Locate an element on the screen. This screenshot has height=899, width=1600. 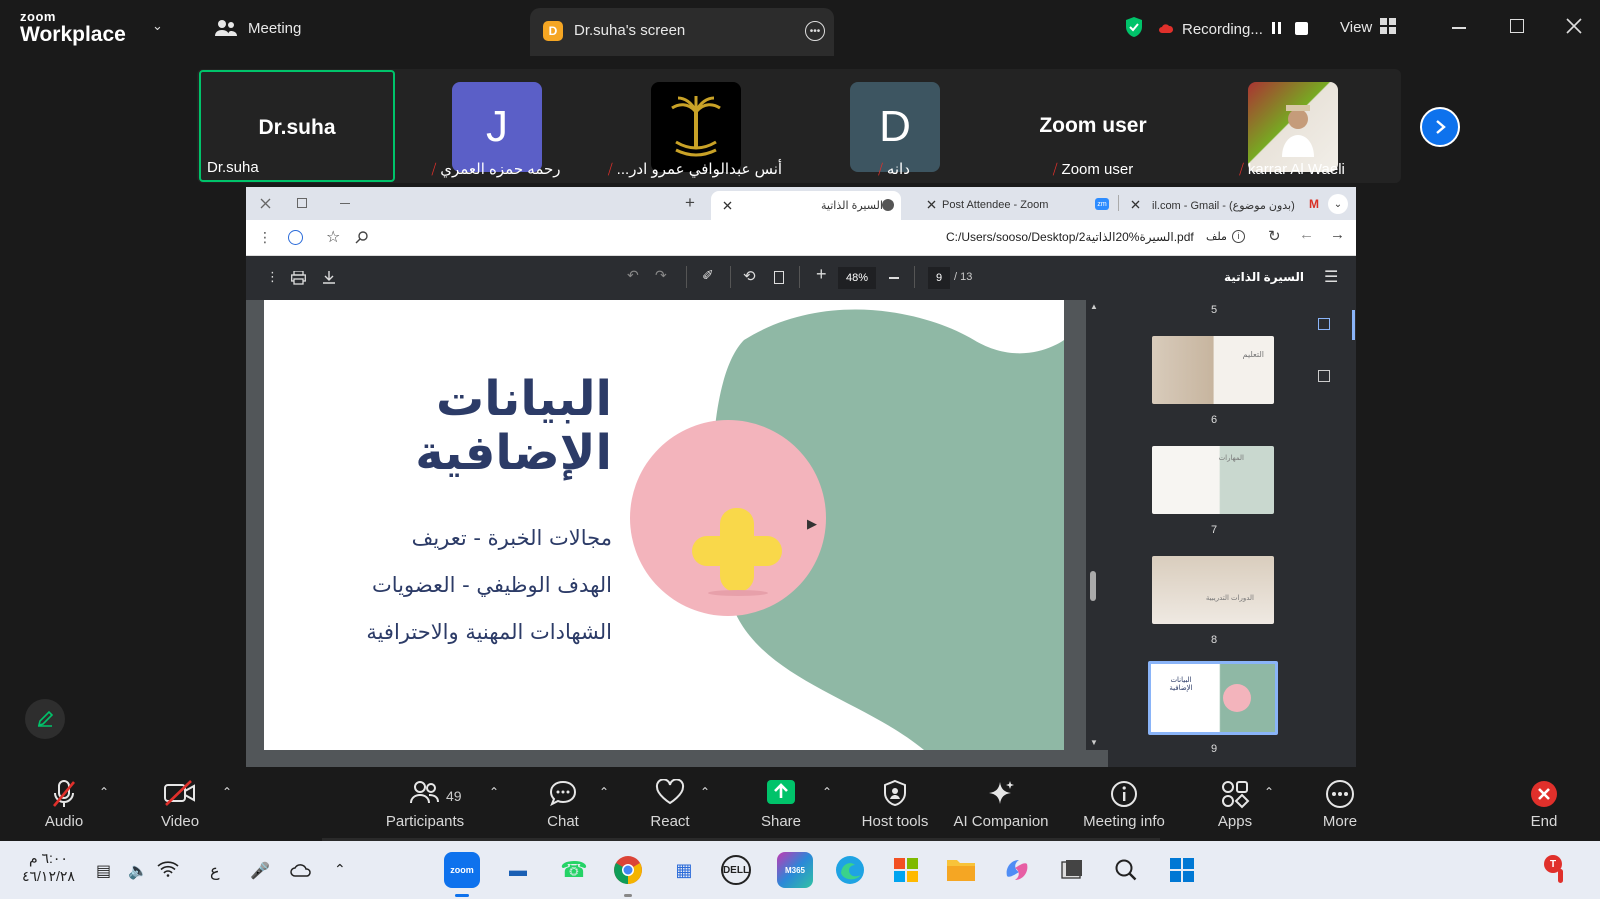
thumbnail-page-7: المهارات is located at coordinates (1213, 480).